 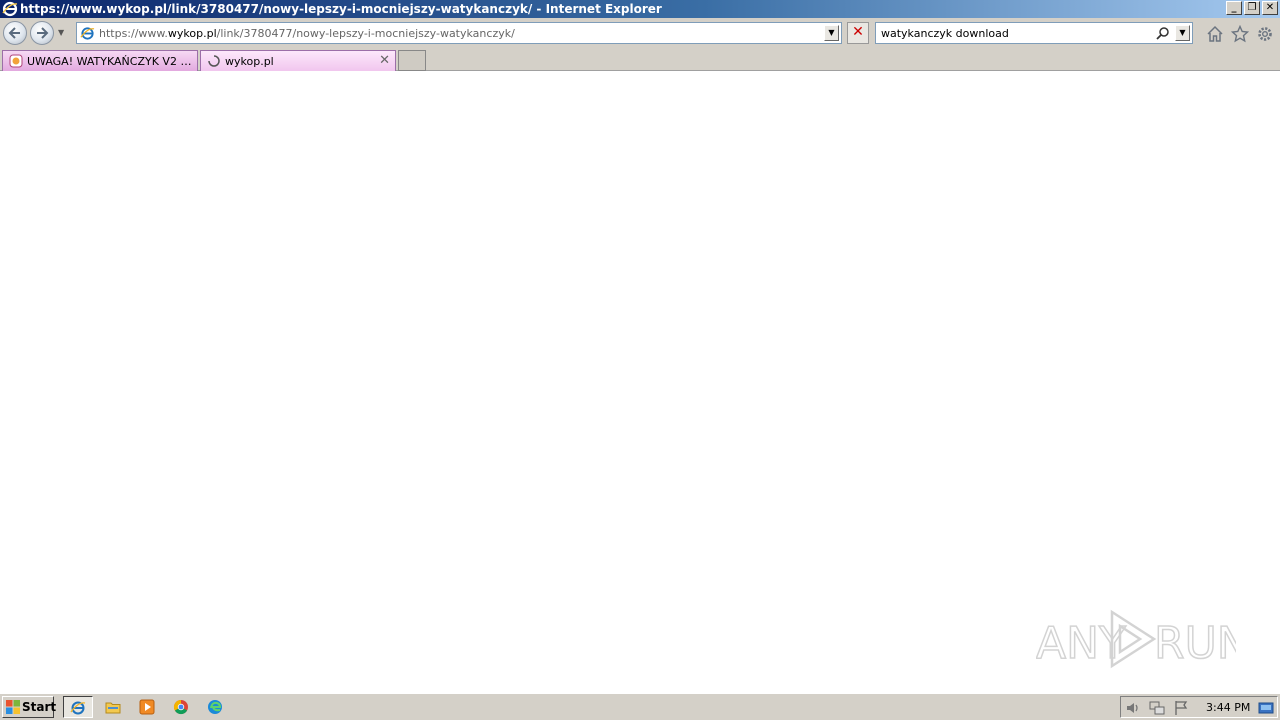 I want to click on taskbar-file-explorer, so click(x=113, y=707).